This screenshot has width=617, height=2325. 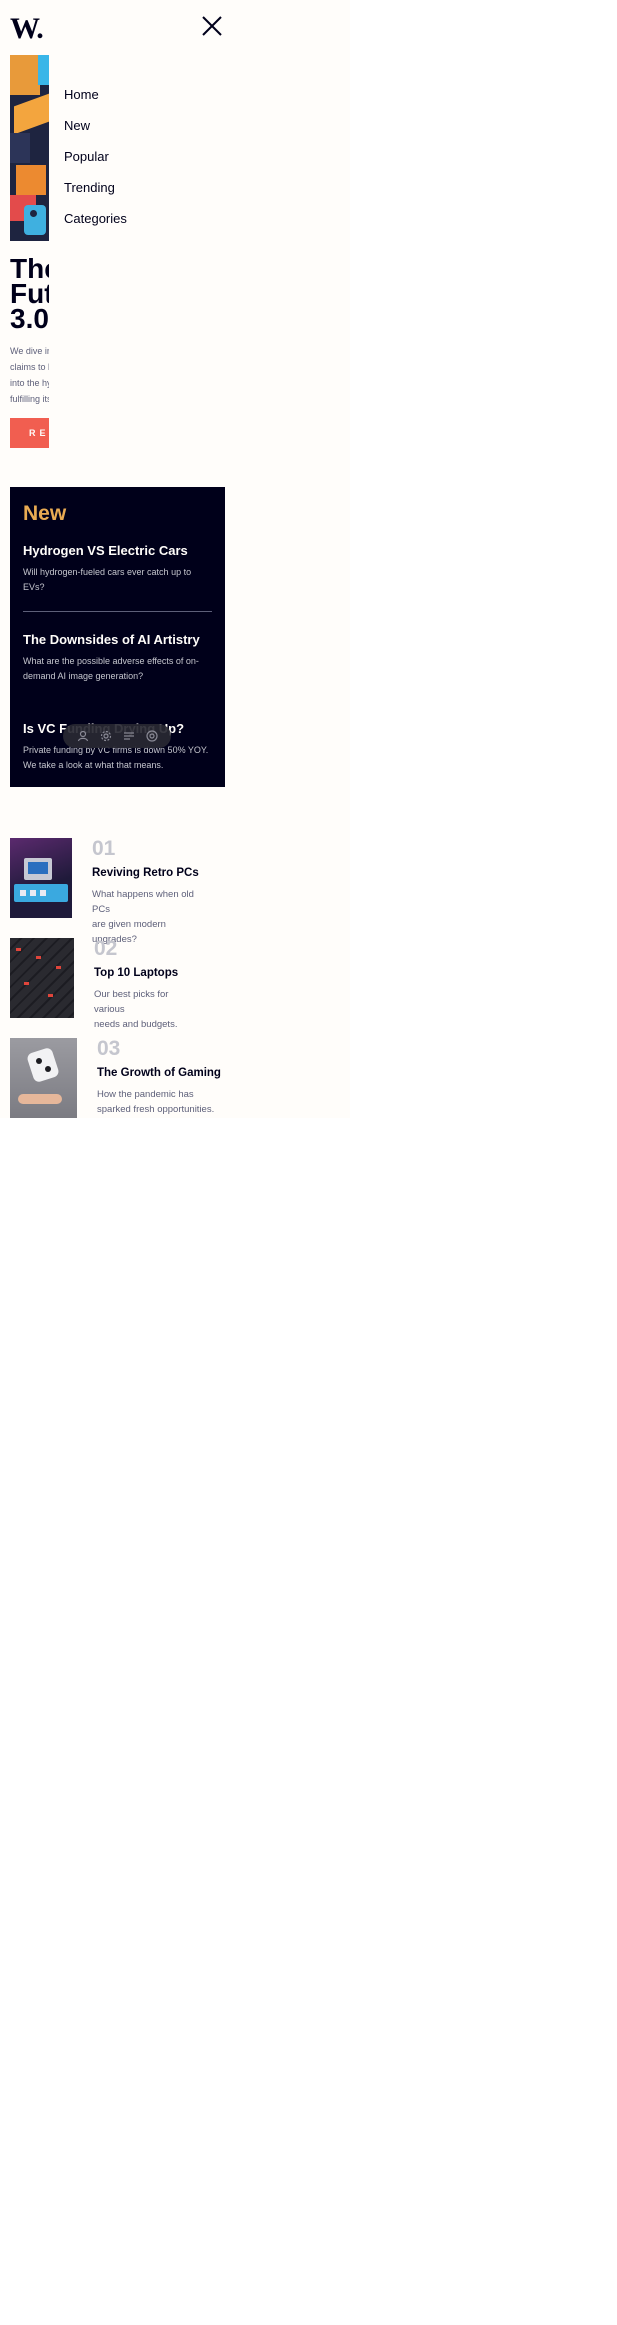 I want to click on list-icon, so click(x=129, y=736).